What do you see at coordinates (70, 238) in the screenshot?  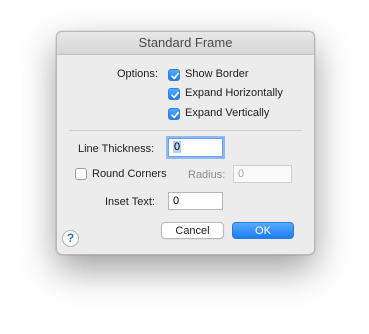 I see `help-button: ?` at bounding box center [70, 238].